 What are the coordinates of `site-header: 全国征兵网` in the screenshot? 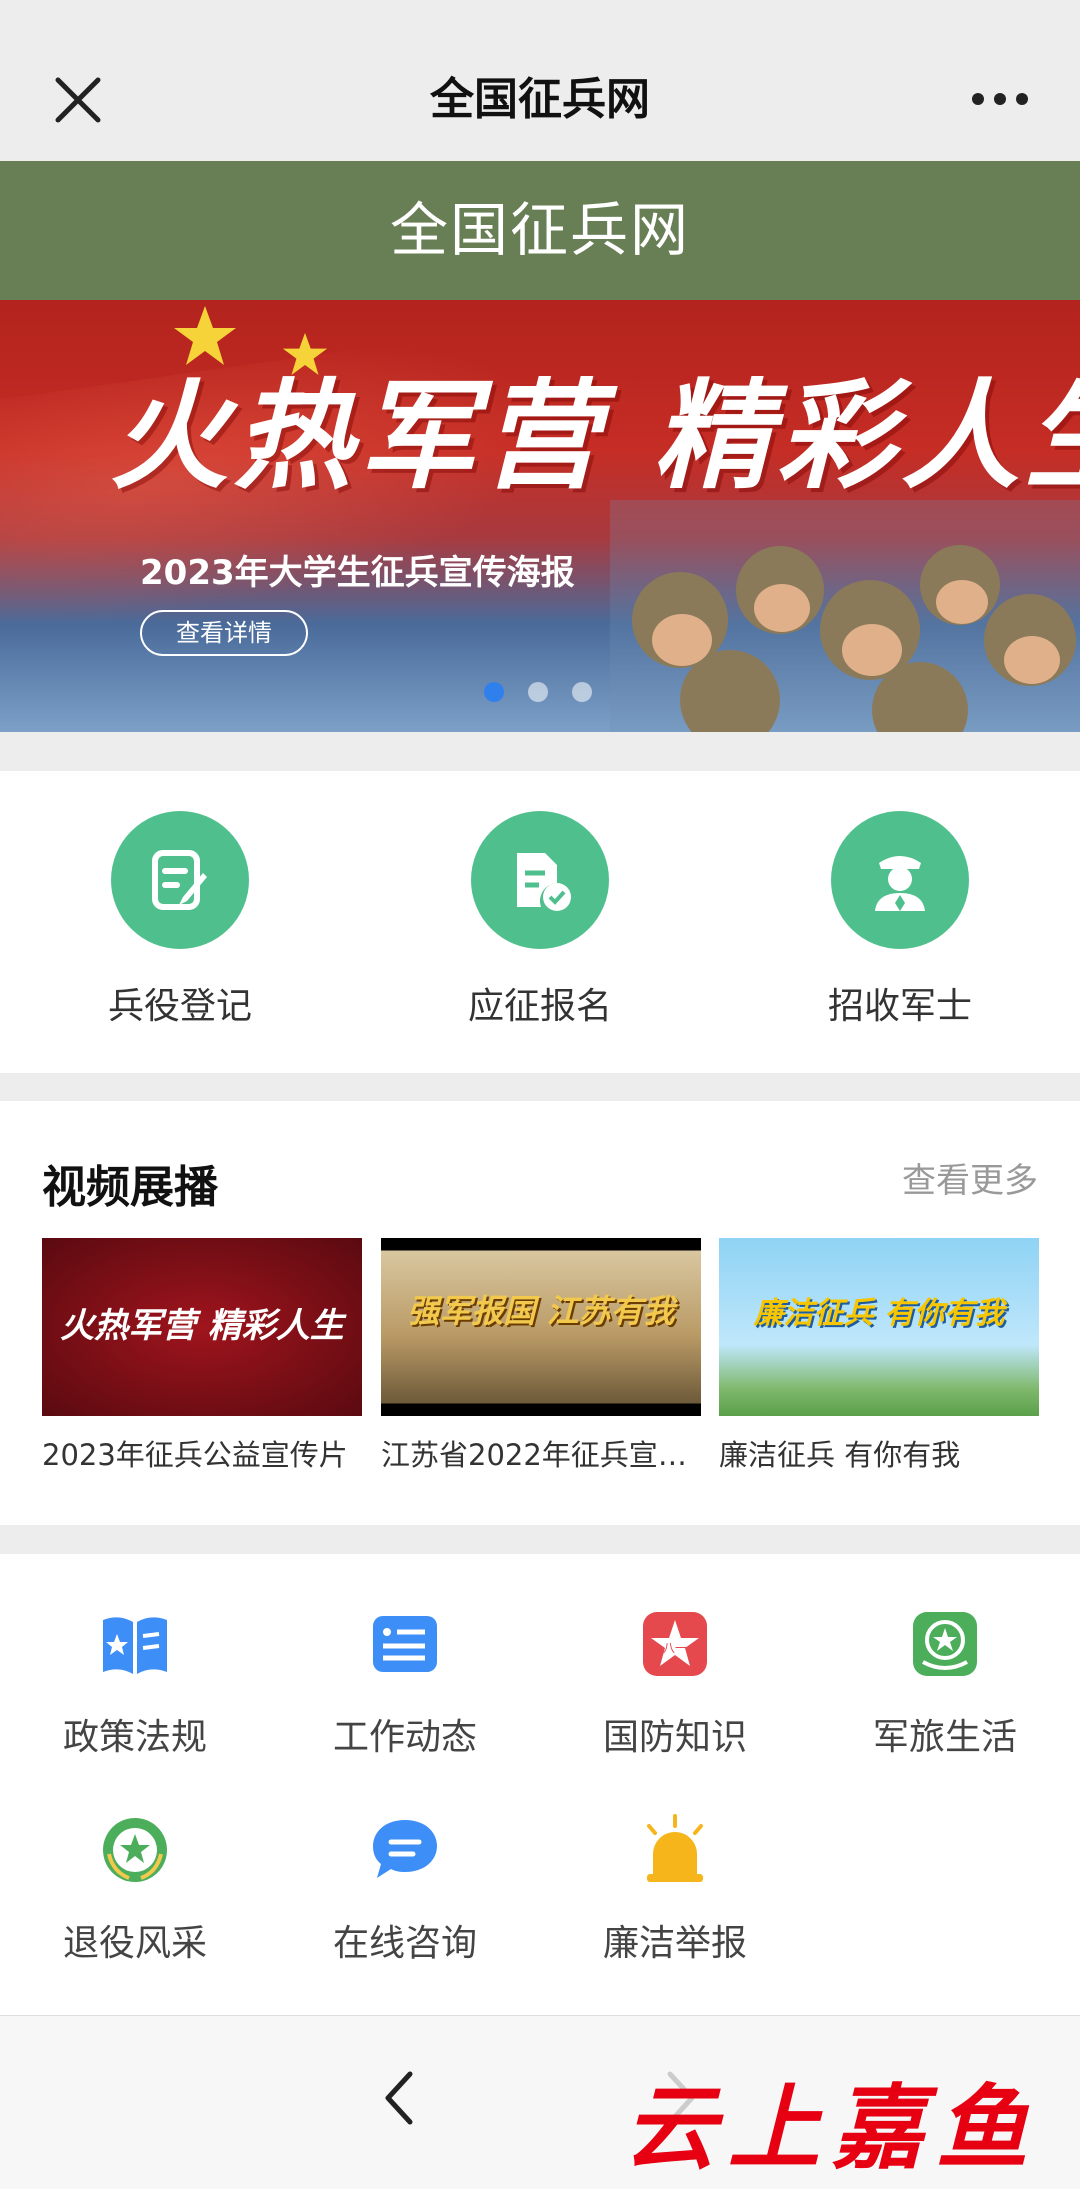 It's located at (540, 230).